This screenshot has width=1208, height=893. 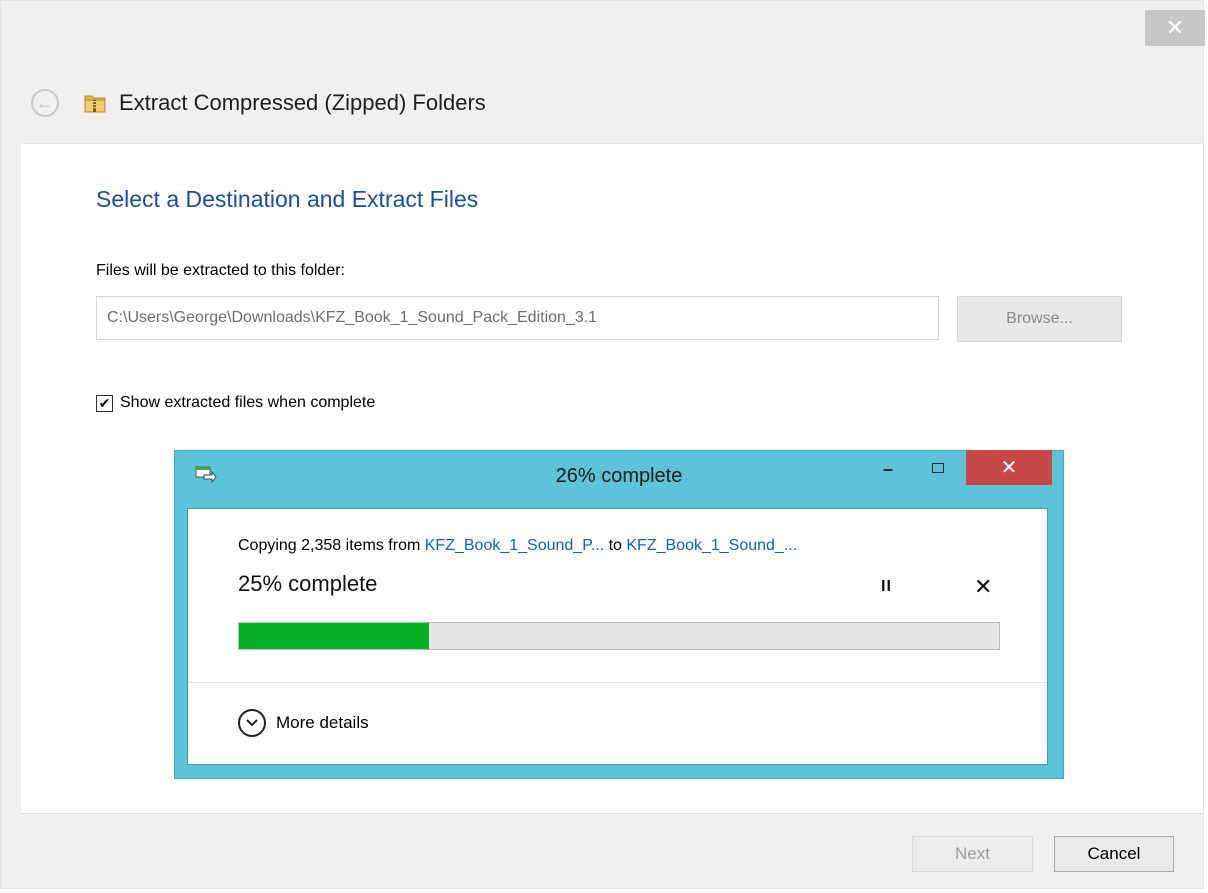 What do you see at coordinates (331, 545) in the screenshot?
I see `copy-prefix-text: Copying 2,358 items from` at bounding box center [331, 545].